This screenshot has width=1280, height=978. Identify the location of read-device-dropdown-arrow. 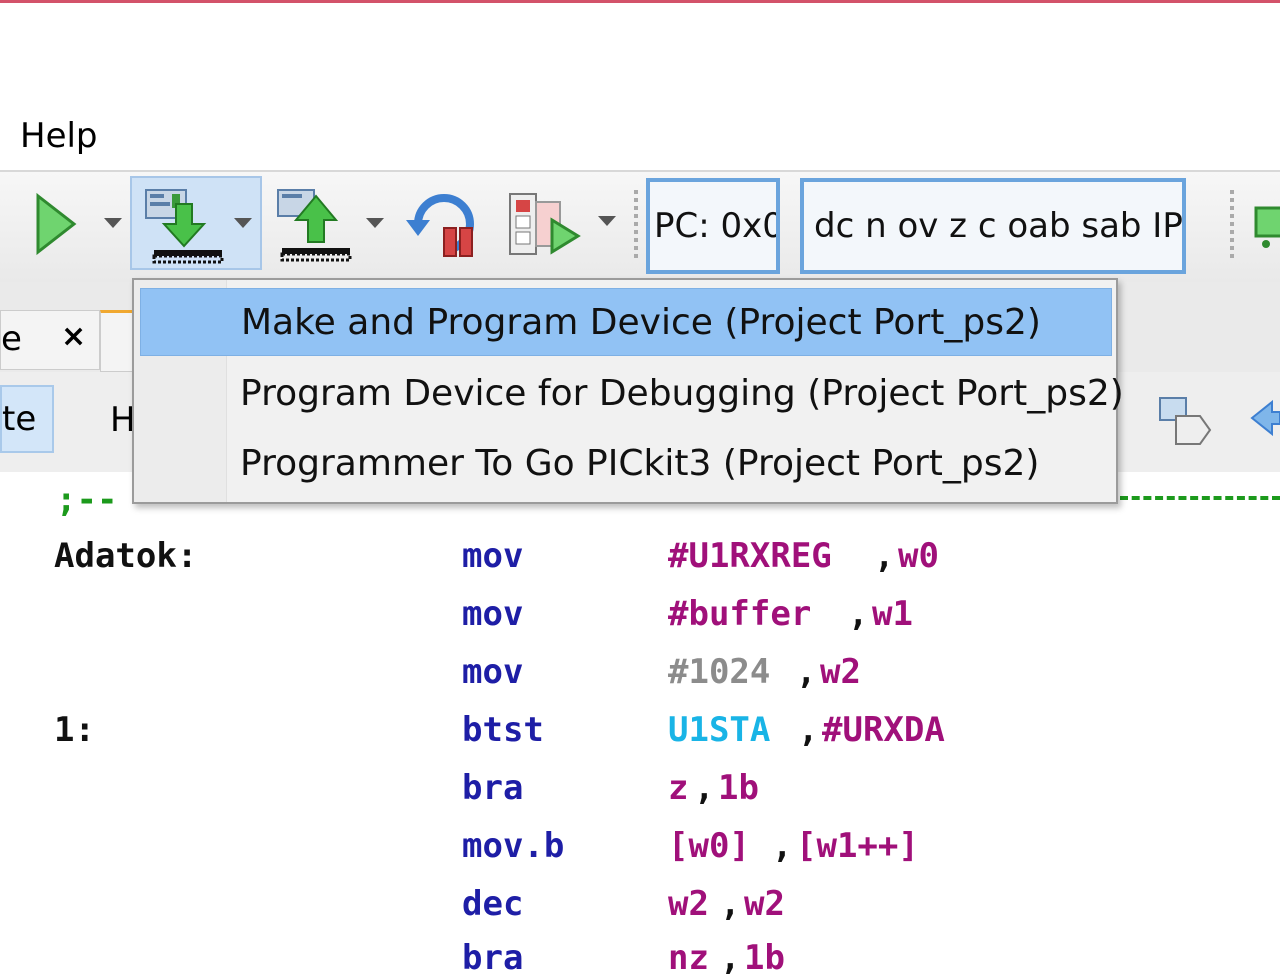
(375, 223).